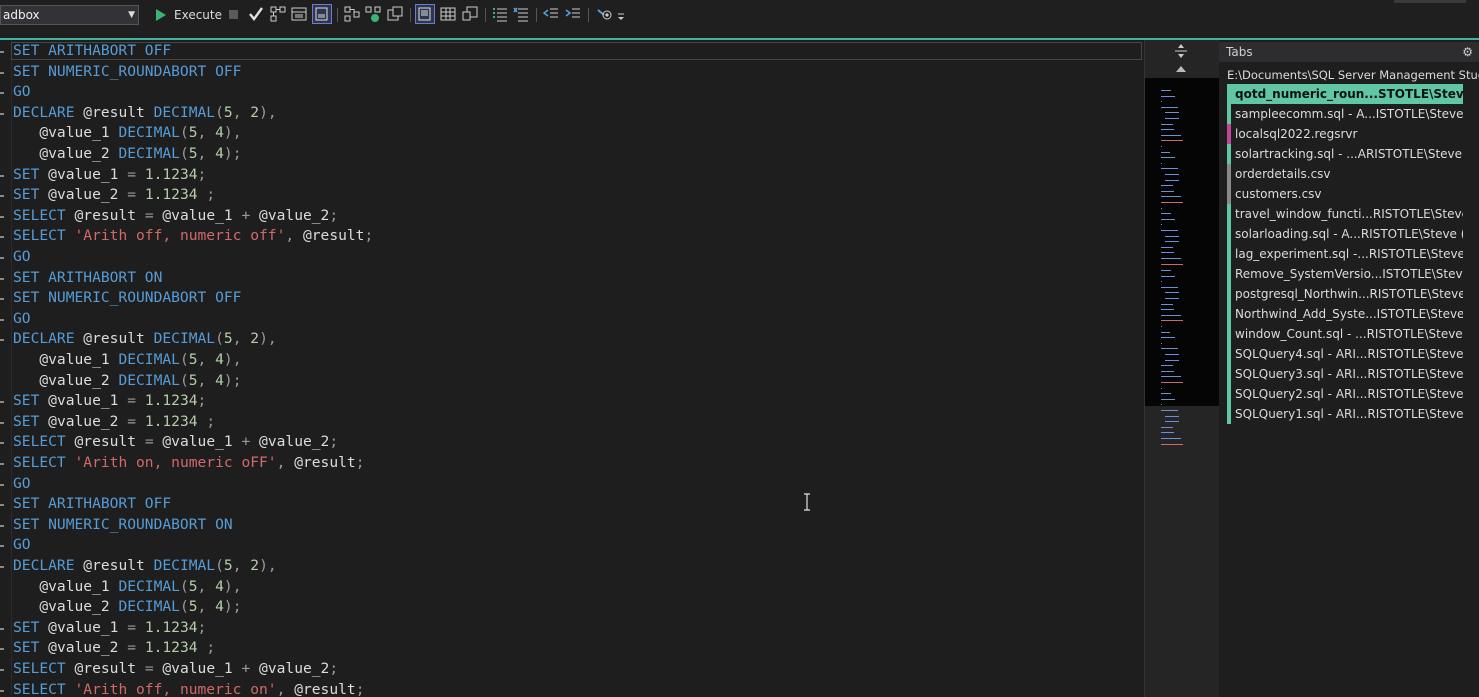 The width and height of the screenshot is (1479, 697). What do you see at coordinates (1430, 1) in the screenshot?
I see `window-control` at bounding box center [1430, 1].